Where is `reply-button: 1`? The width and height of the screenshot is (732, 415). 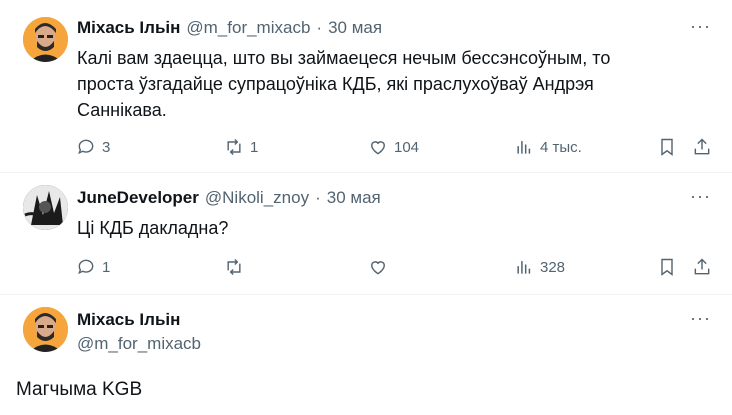 reply-button: 1 is located at coordinates (93, 267).